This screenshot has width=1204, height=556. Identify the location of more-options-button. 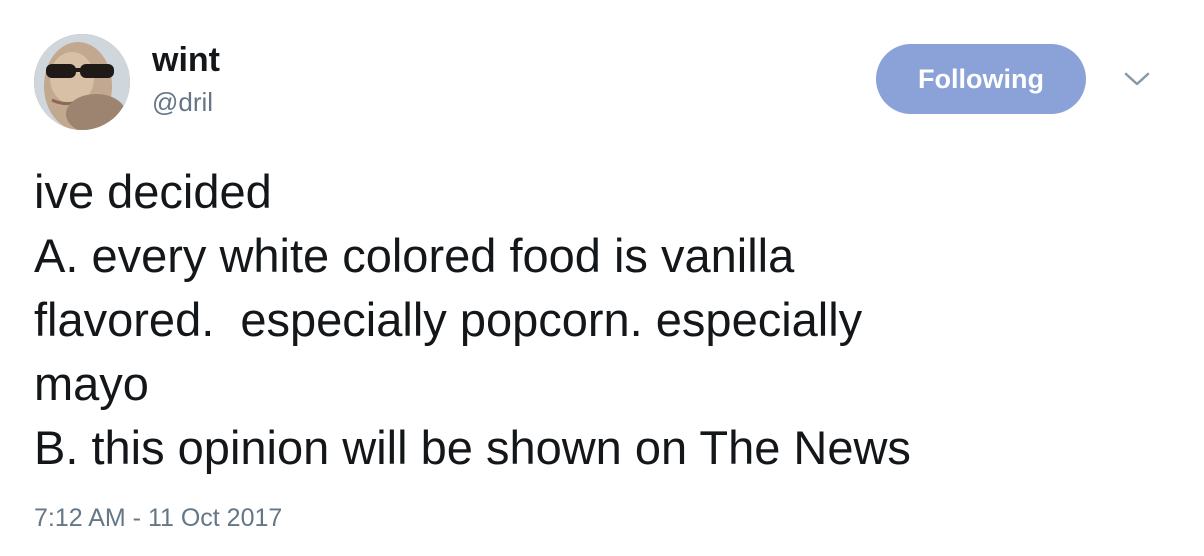
(1137, 79).